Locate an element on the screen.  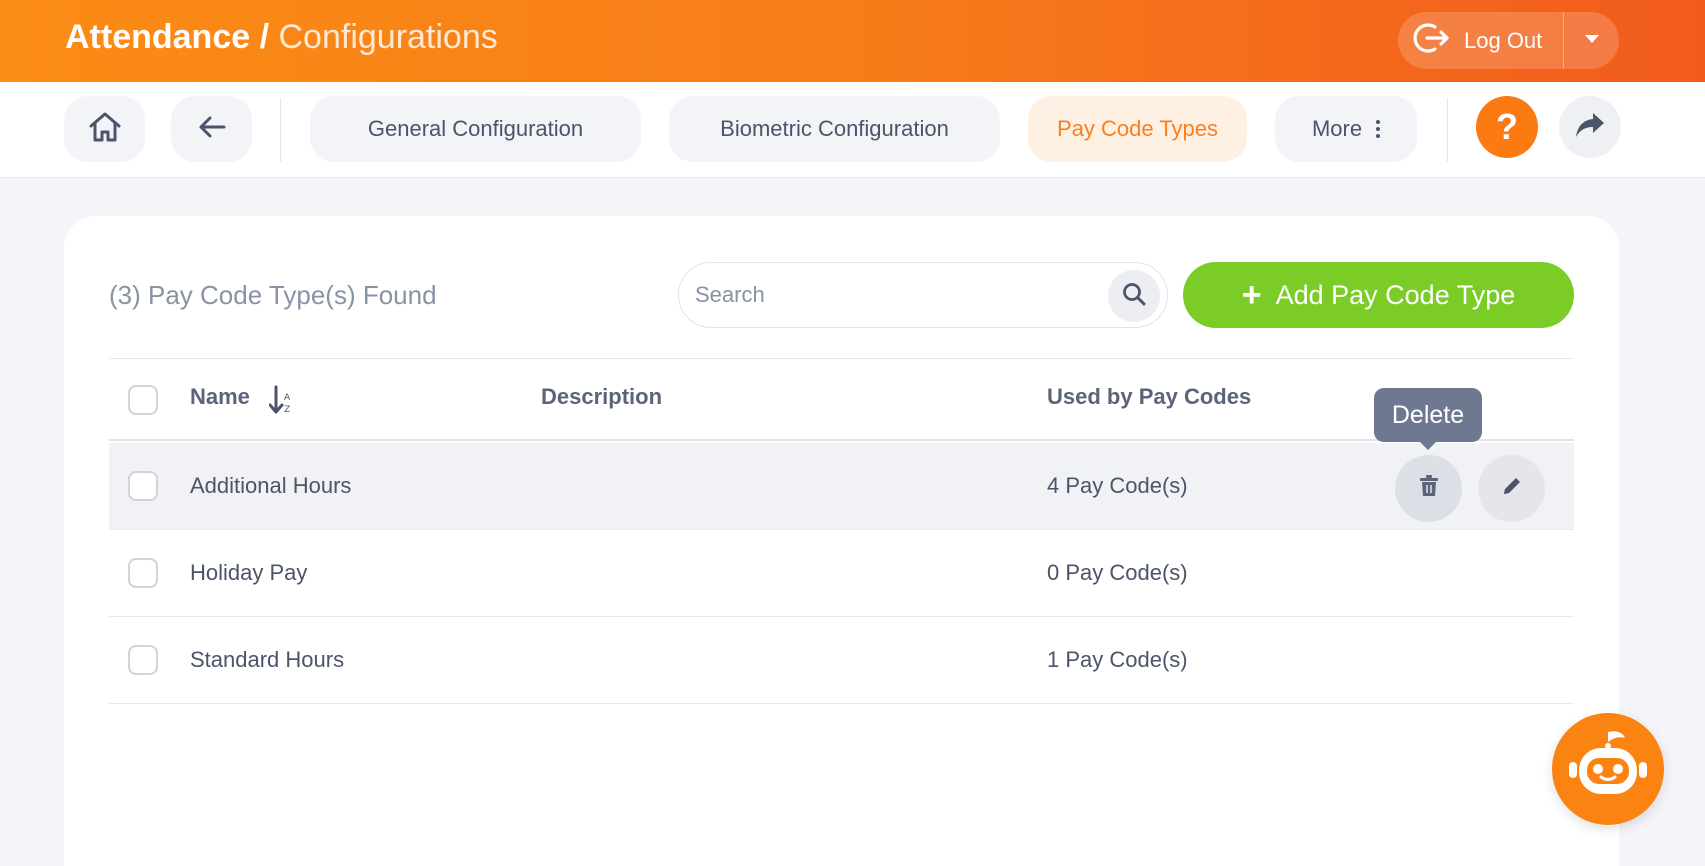
svg-text: Z is located at coordinates (287, 410).